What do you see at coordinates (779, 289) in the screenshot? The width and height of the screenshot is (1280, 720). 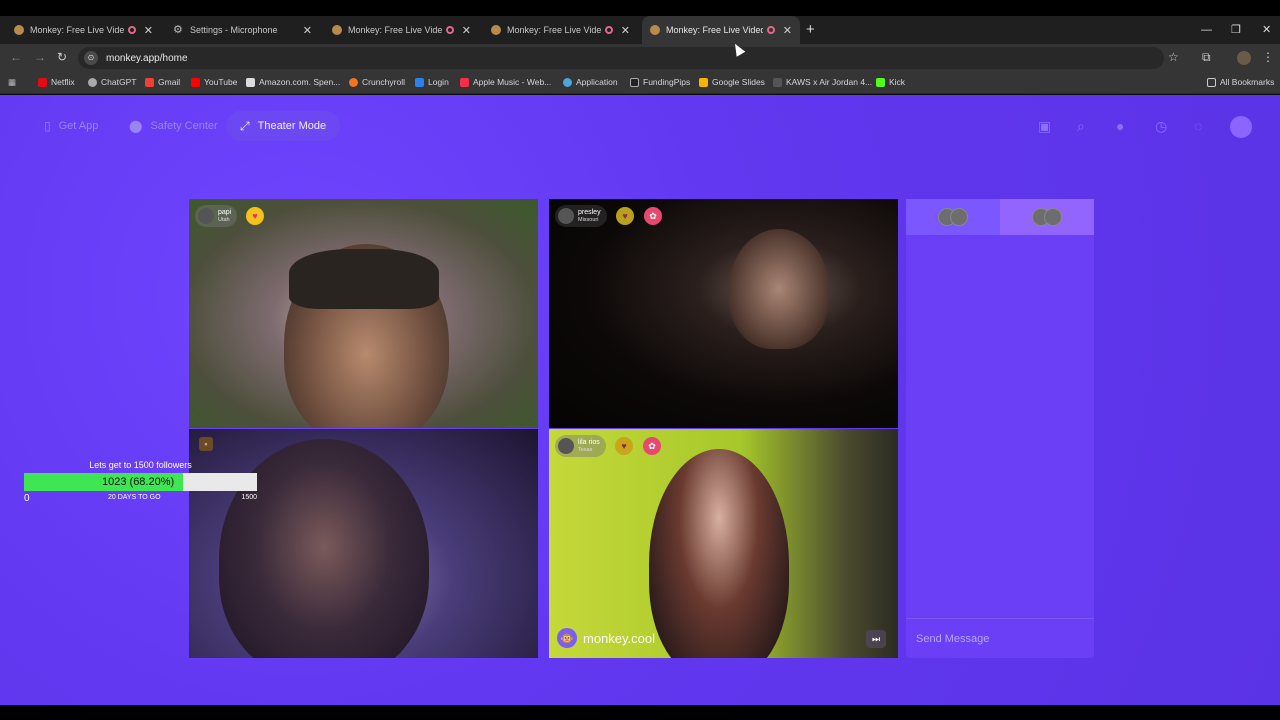 I see `participant-video` at bounding box center [779, 289].